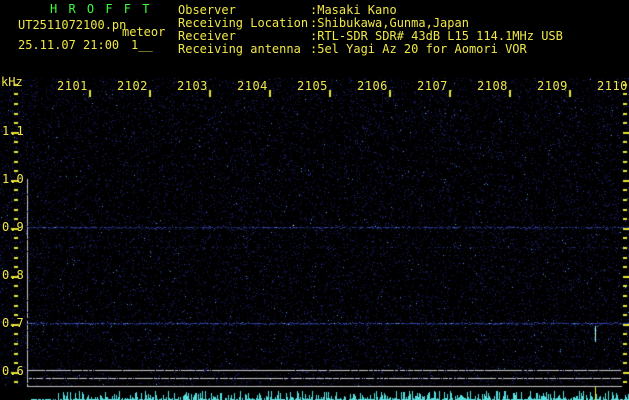  I want to click on output-filename: UT2511072100.pn, so click(72, 25).